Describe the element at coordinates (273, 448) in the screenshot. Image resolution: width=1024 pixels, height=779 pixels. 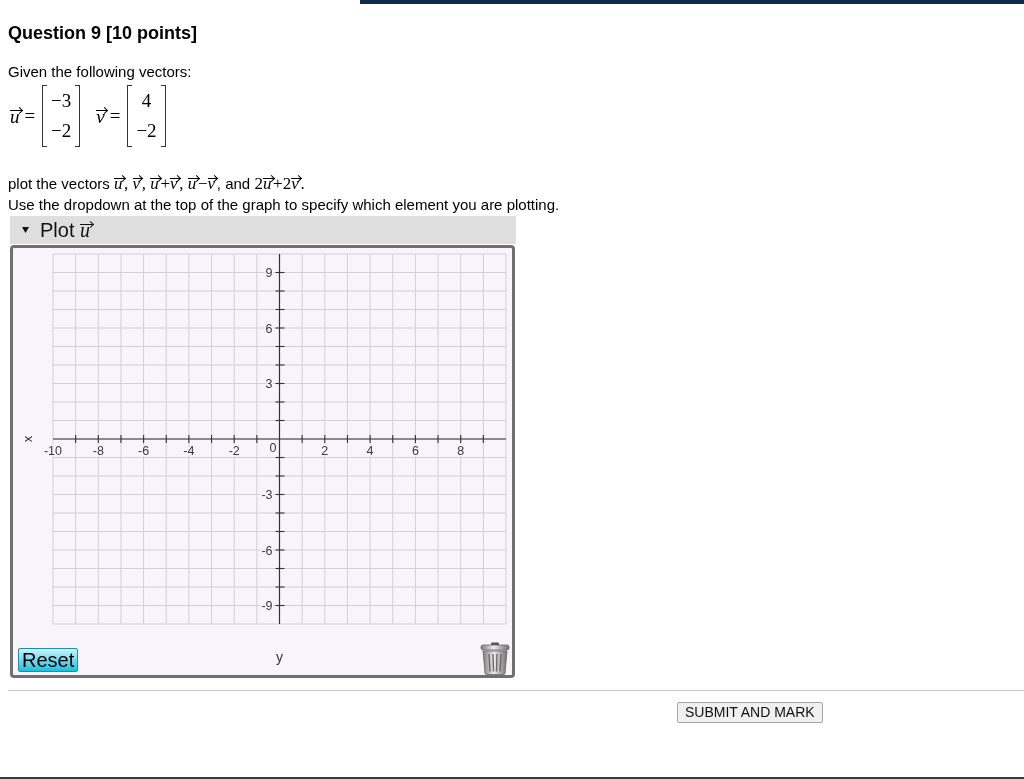
I see `tick-label: 0` at that location.